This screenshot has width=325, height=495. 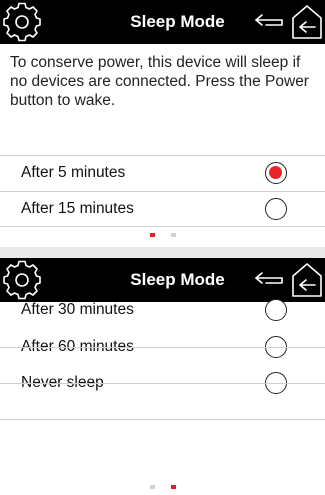 I want to click on option-label: After 5 minutes, so click(x=73, y=172).